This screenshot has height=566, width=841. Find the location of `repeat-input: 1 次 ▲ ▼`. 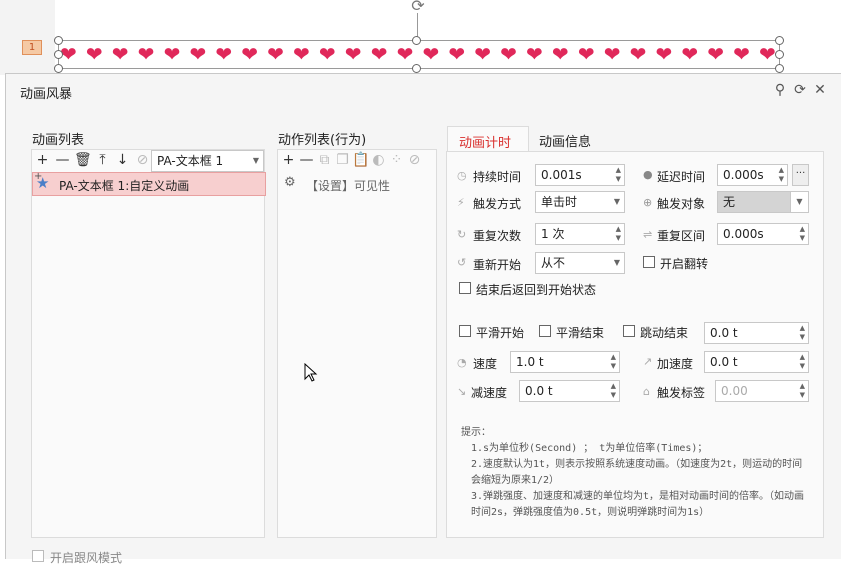

repeat-input: 1 次 ▲ ▼ is located at coordinates (580, 234).